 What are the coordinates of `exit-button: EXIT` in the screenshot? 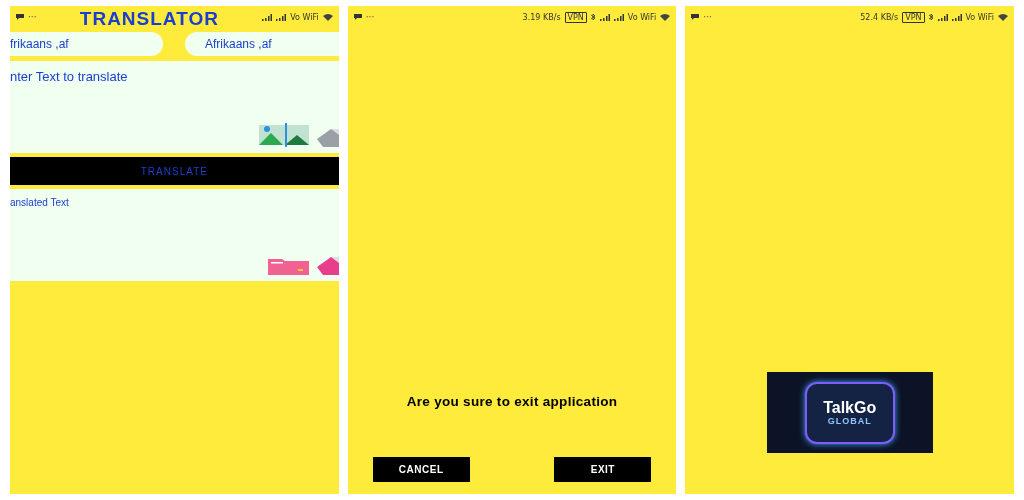 It's located at (603, 469).